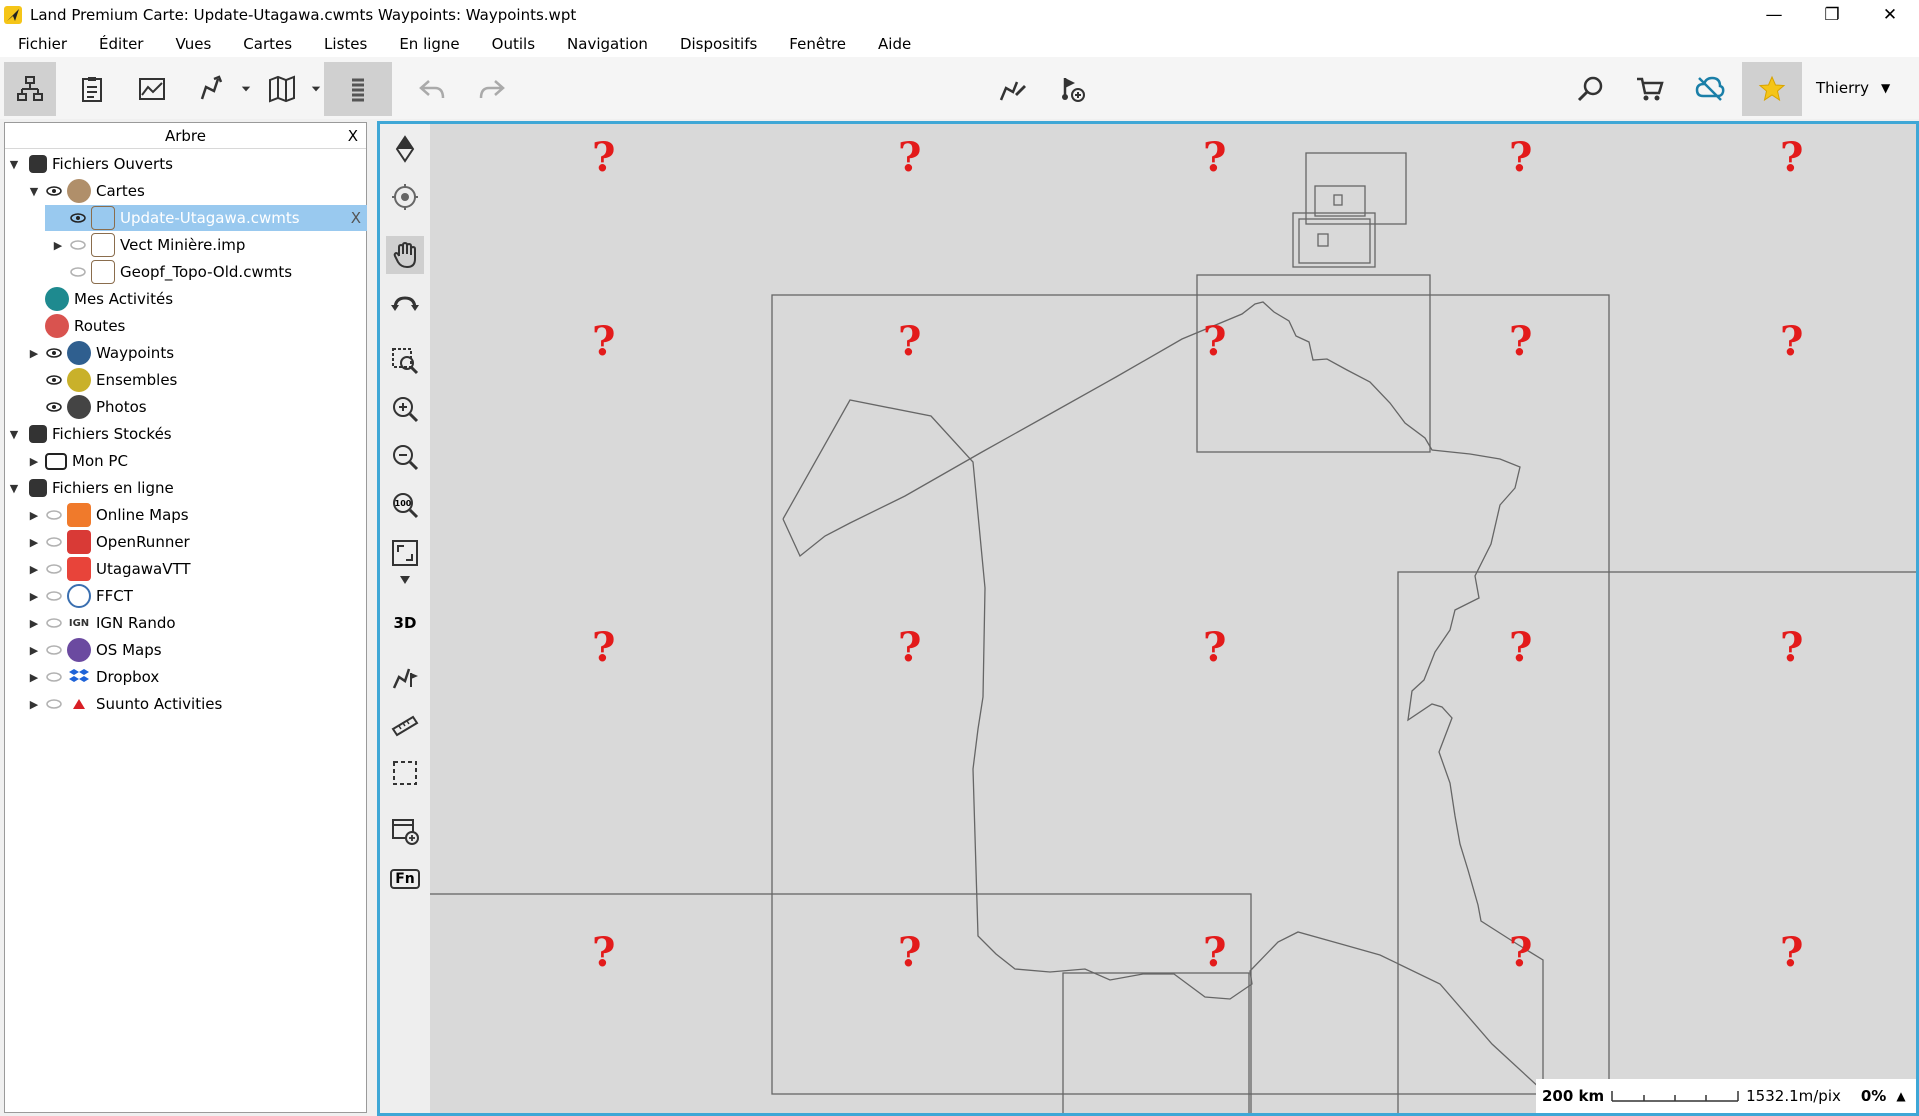 The width and height of the screenshot is (1919, 1116). I want to click on tree-item-suunto: ▶ Suunto Activities, so click(125, 704).